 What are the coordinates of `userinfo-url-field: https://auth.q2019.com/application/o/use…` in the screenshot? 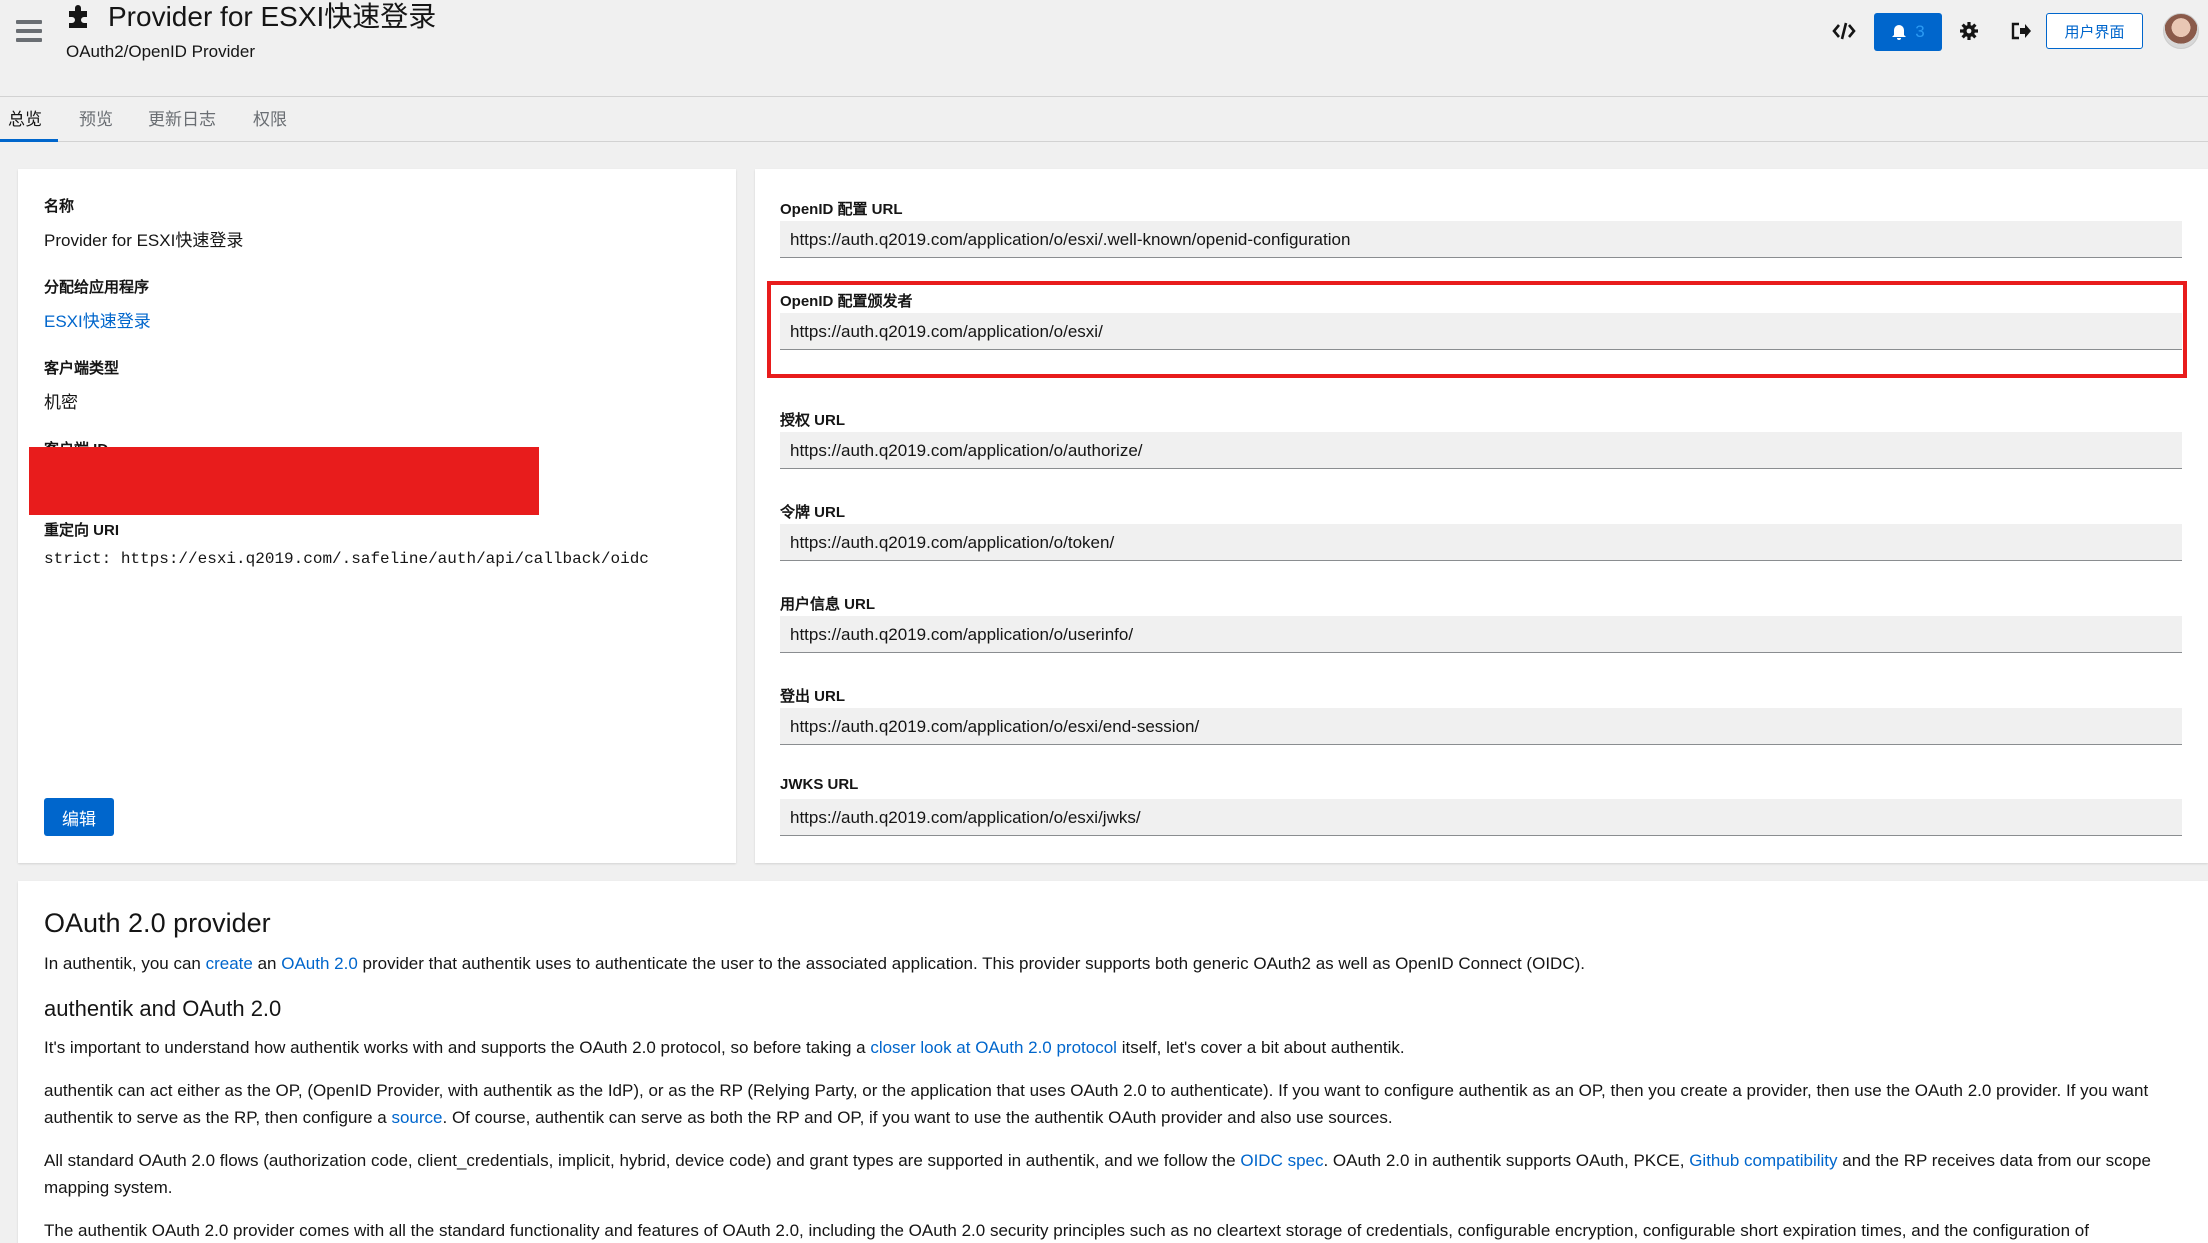 It's located at (1481, 634).